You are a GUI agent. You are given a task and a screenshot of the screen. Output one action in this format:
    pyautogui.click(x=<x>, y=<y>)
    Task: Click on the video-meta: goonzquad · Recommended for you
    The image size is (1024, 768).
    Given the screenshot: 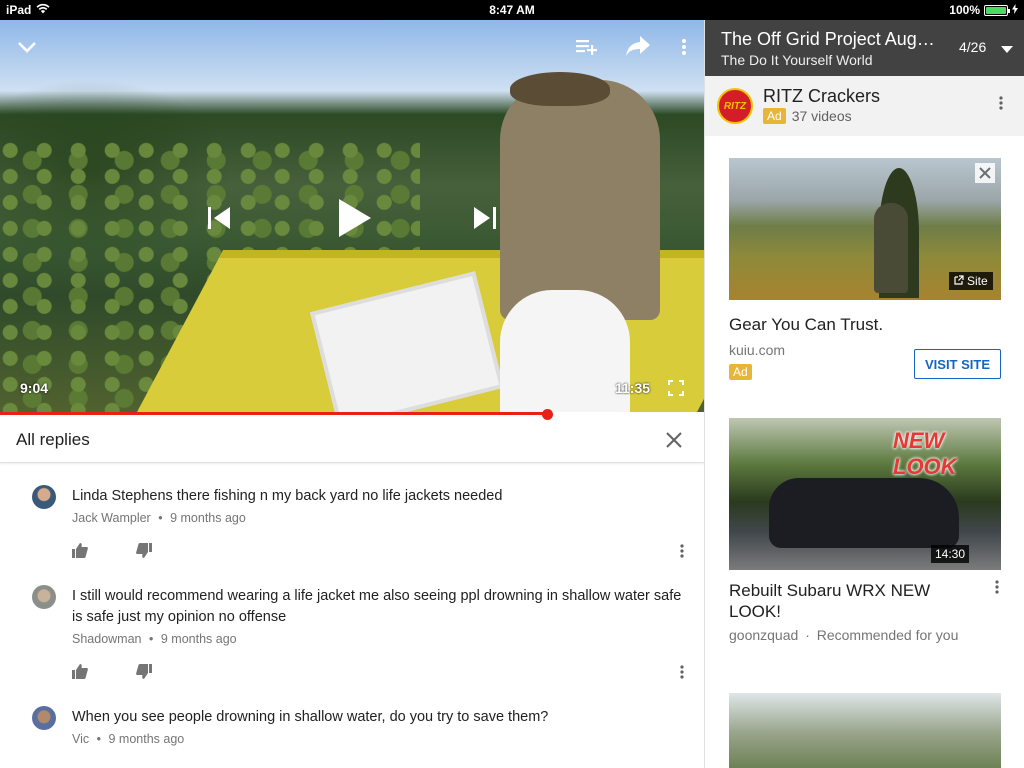 What is the action you would take?
    pyautogui.click(x=843, y=635)
    